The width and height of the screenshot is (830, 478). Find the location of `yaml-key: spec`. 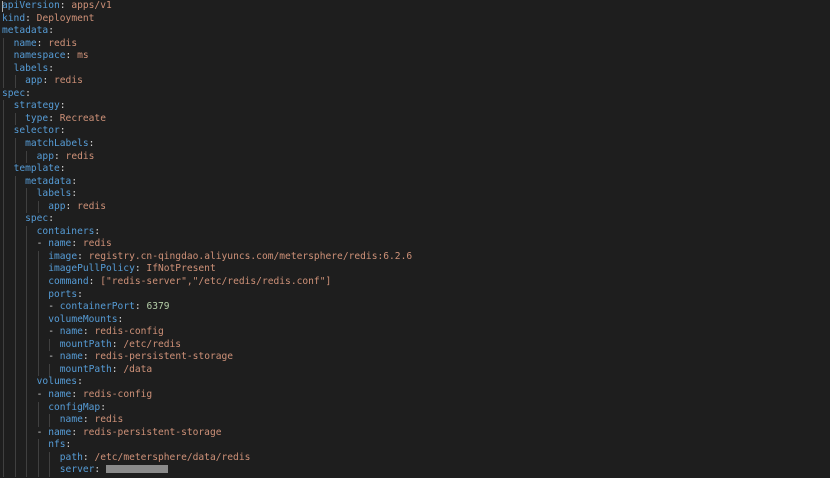

yaml-key: spec is located at coordinates (14, 93).